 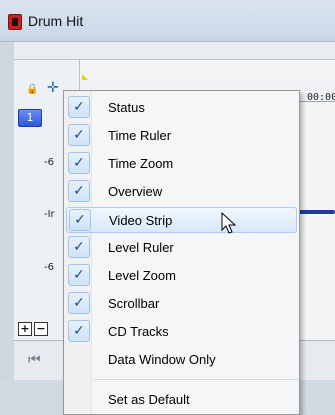 I want to click on menu-item-label: Time Ruler, so click(x=140, y=135).